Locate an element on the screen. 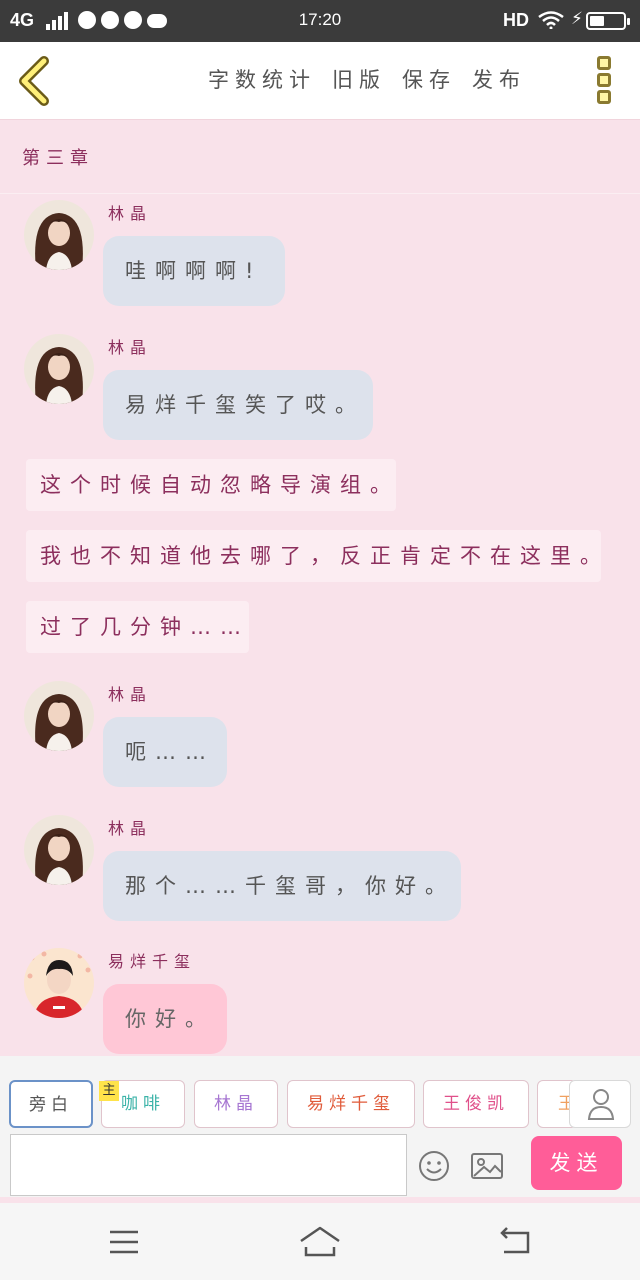 Image resolution: width=640 pixels, height=1280 pixels. word-count-button: 字数统计 is located at coordinates (262, 79).